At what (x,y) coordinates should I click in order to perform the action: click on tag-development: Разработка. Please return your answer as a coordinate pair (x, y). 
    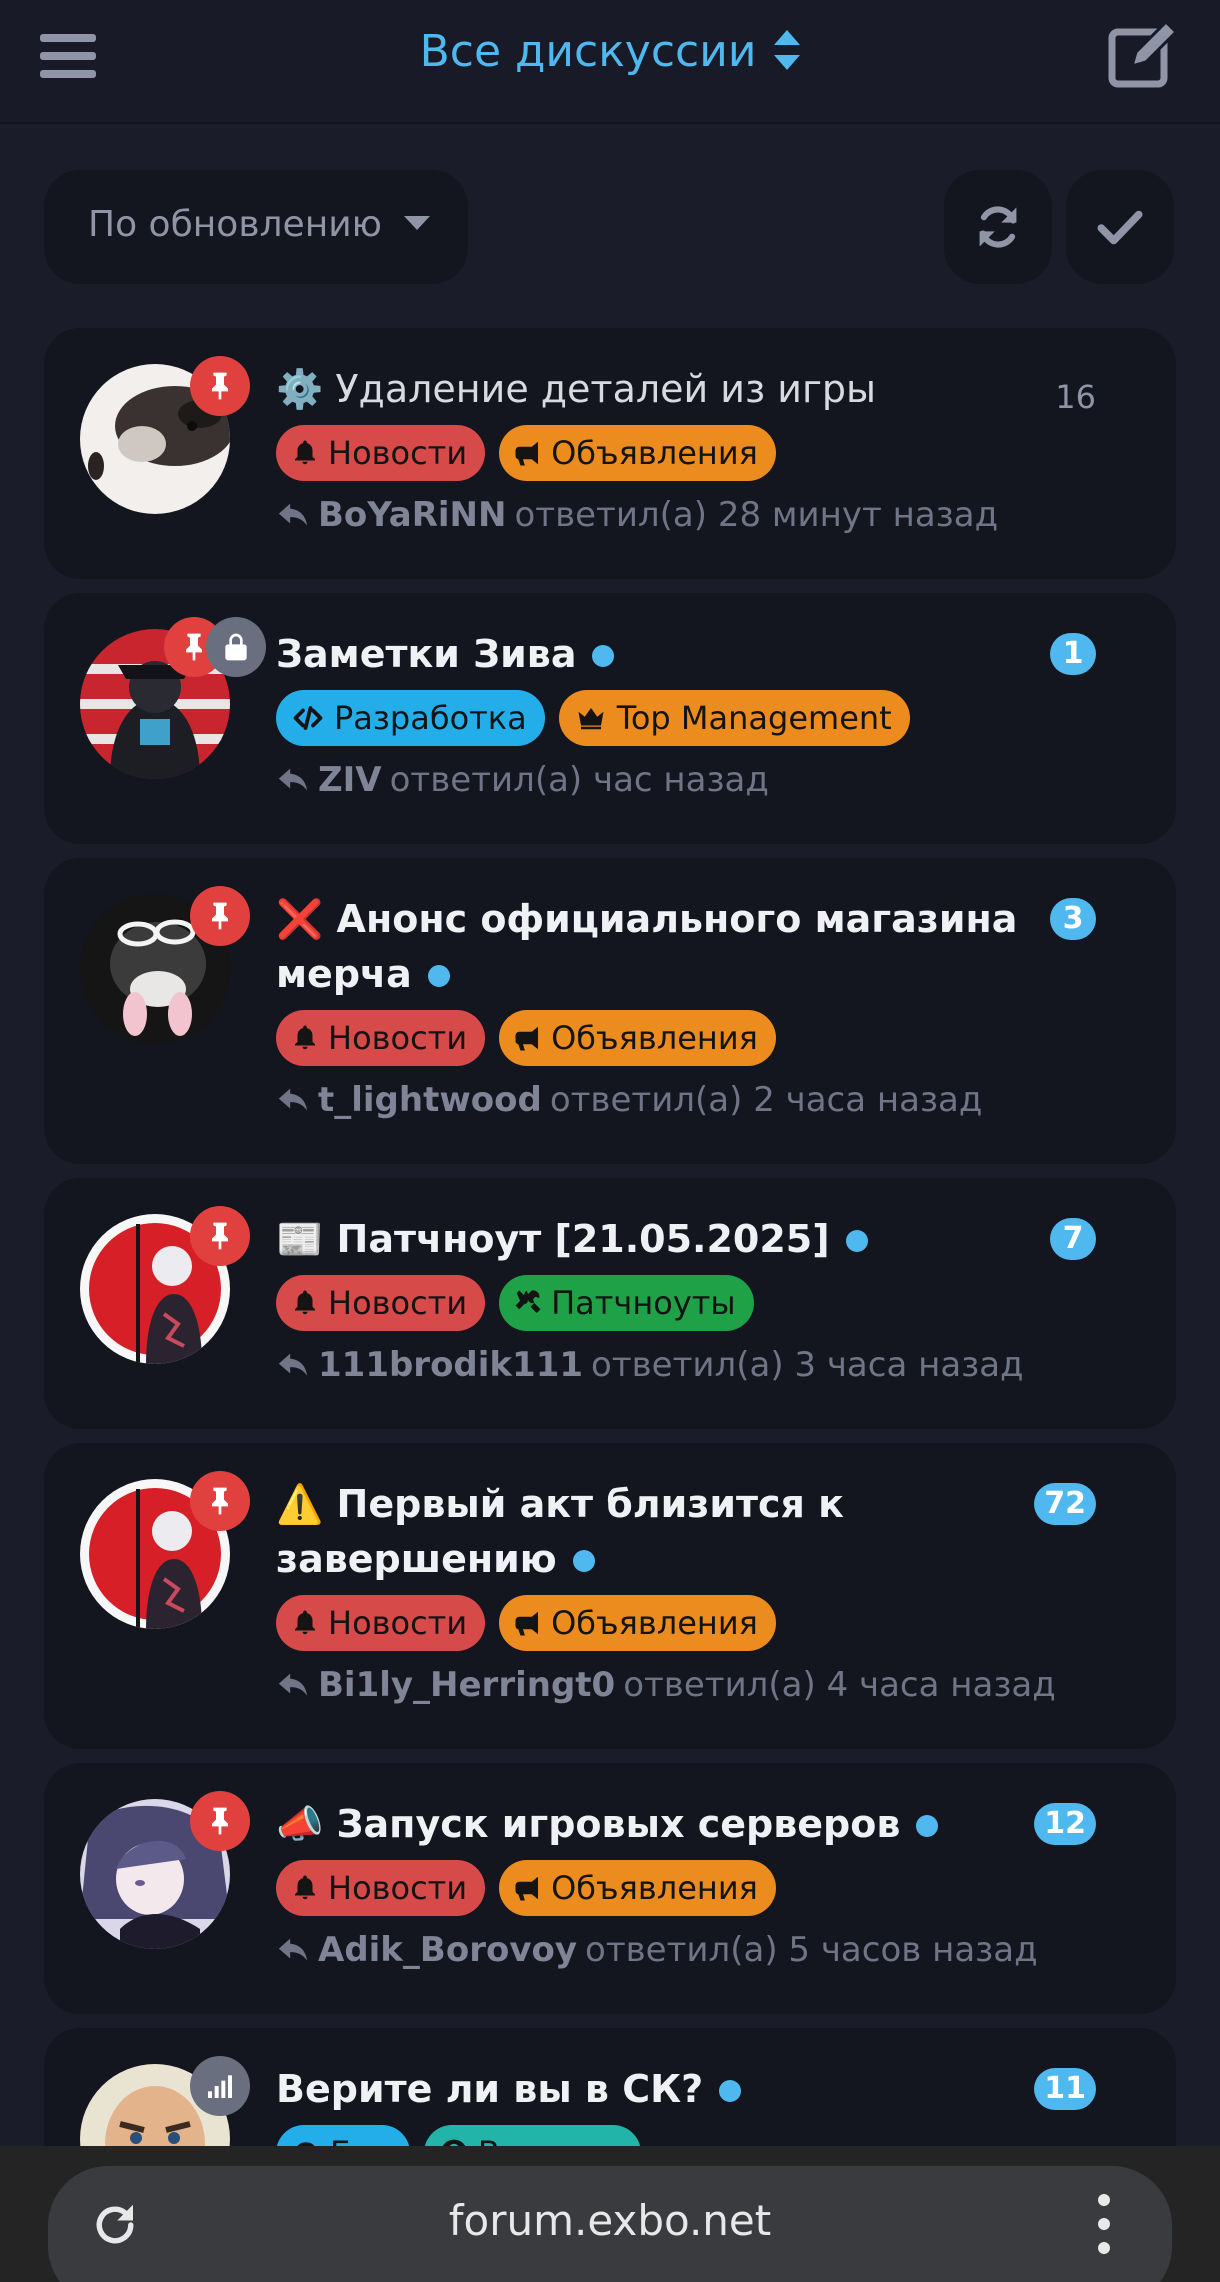
    Looking at the image, I should click on (410, 718).